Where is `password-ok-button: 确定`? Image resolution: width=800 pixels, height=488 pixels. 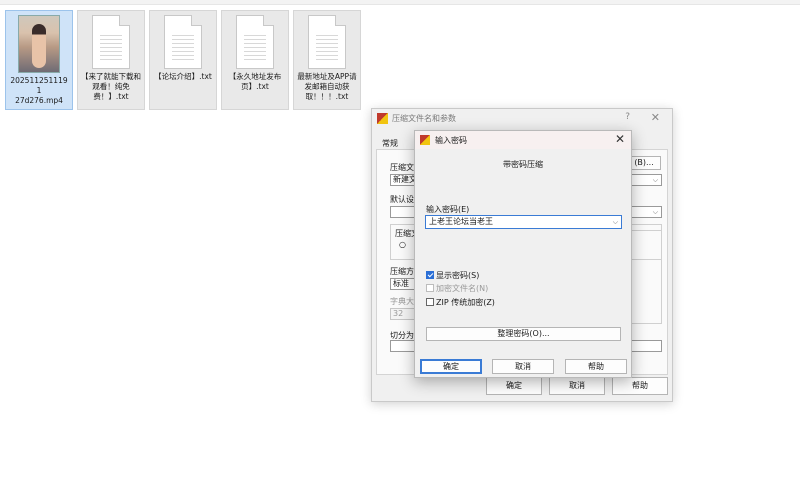 password-ok-button: 确定 is located at coordinates (451, 366).